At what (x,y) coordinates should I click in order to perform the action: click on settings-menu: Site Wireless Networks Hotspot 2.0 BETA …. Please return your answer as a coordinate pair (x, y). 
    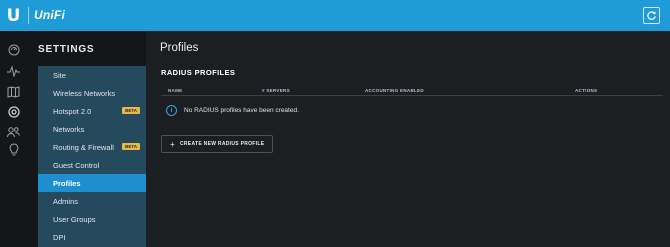
    Looking at the image, I should click on (95, 156).